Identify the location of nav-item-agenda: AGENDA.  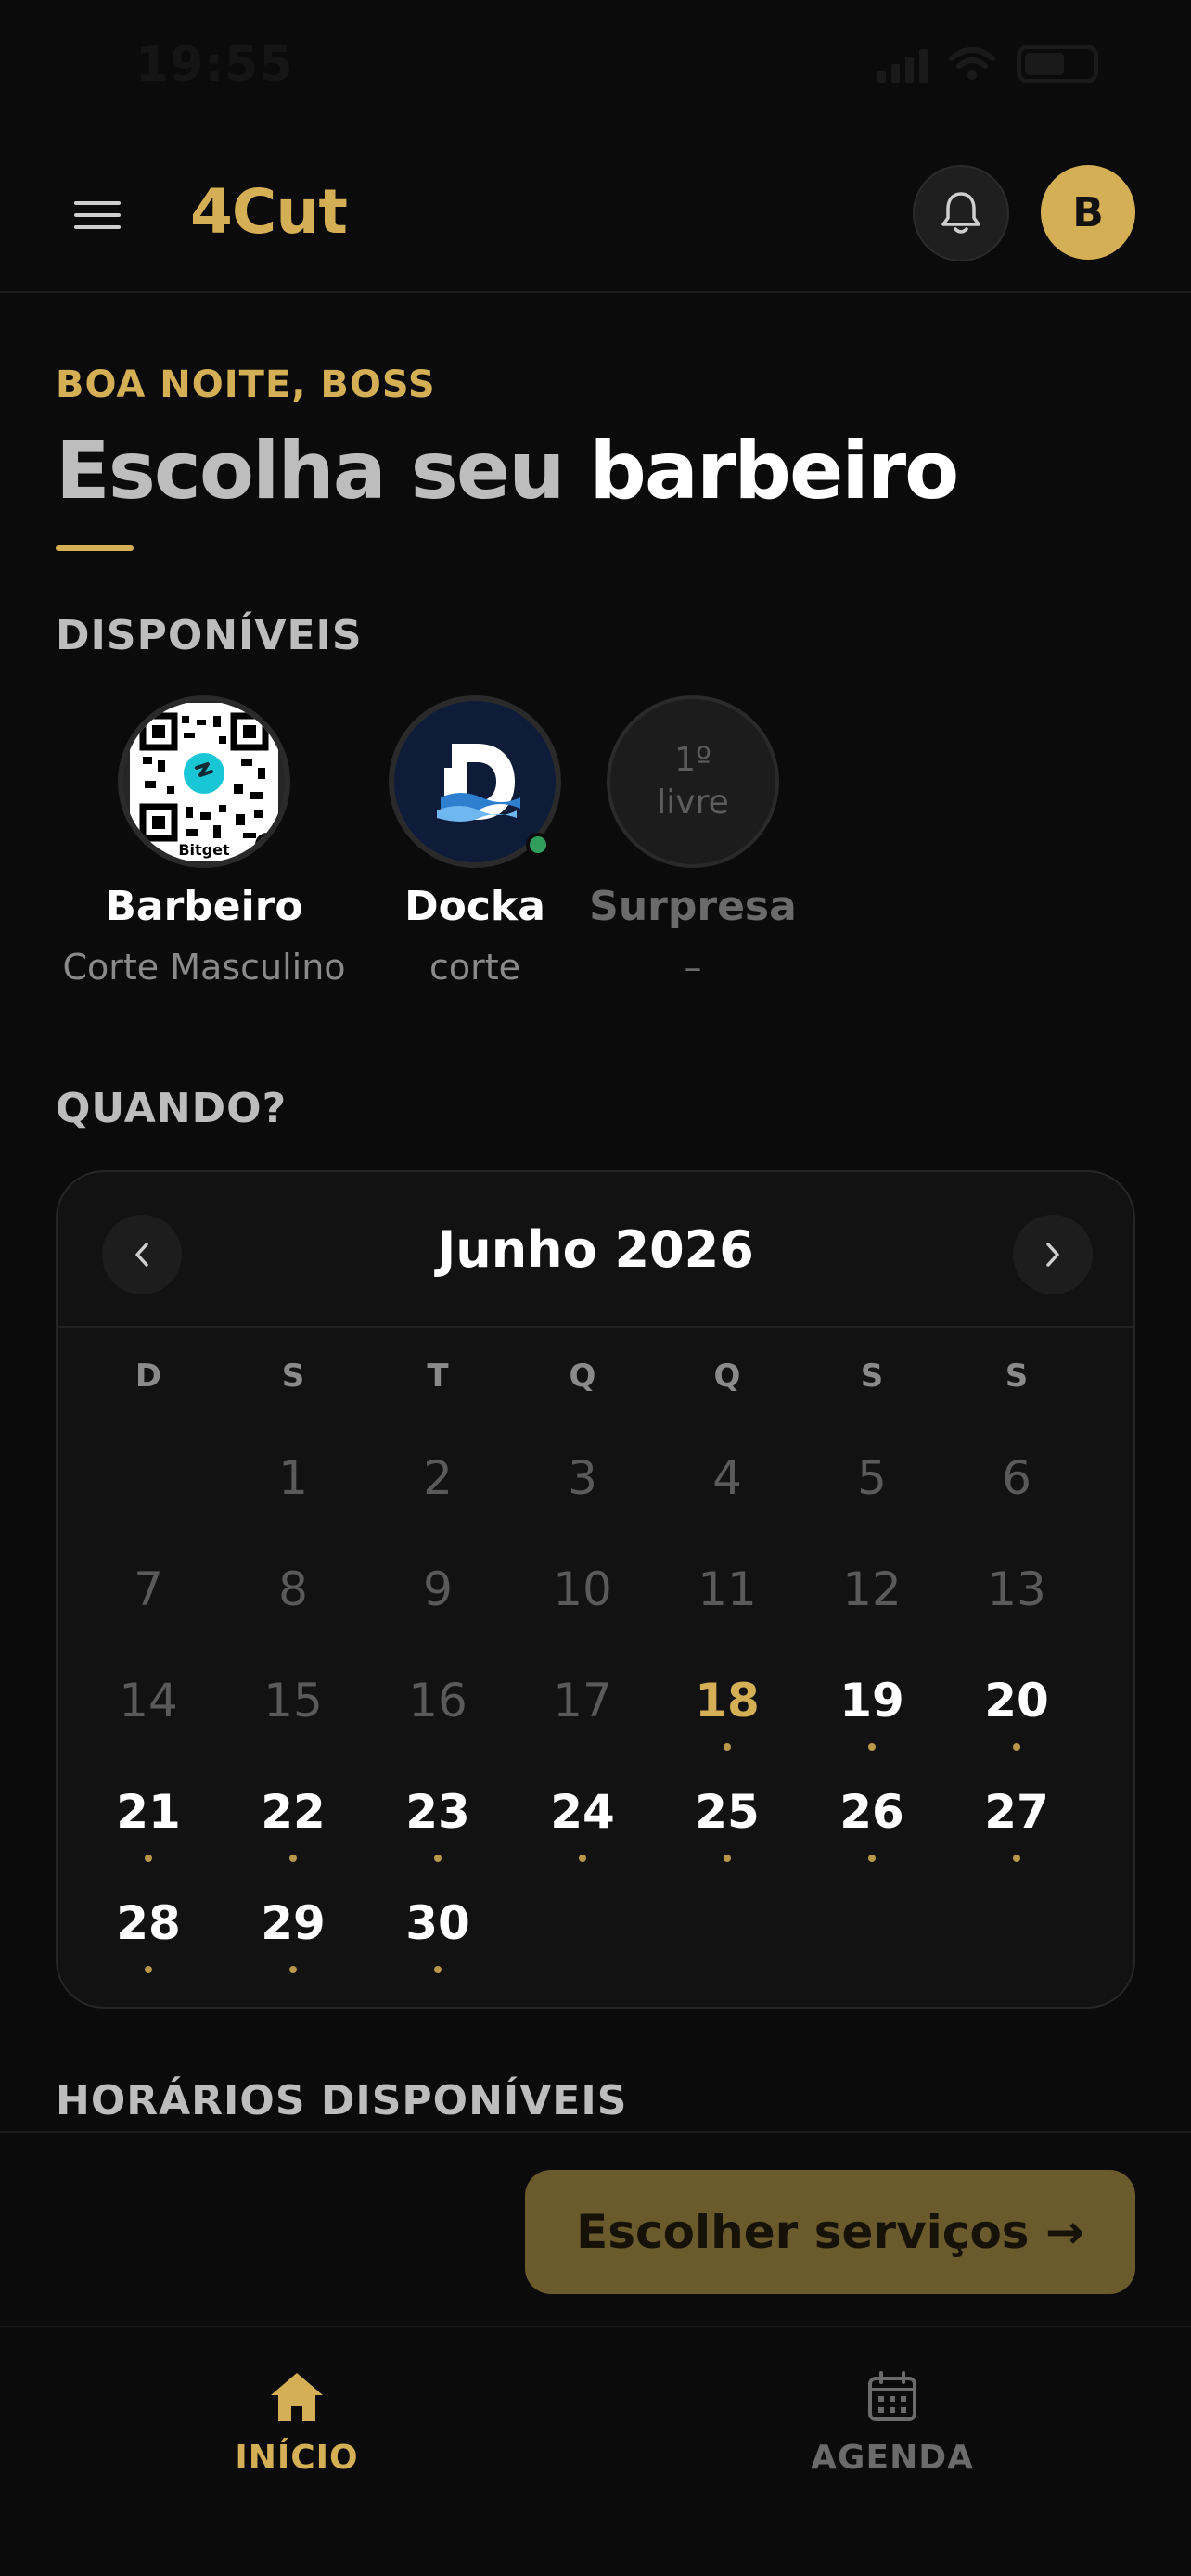
(892, 2421).